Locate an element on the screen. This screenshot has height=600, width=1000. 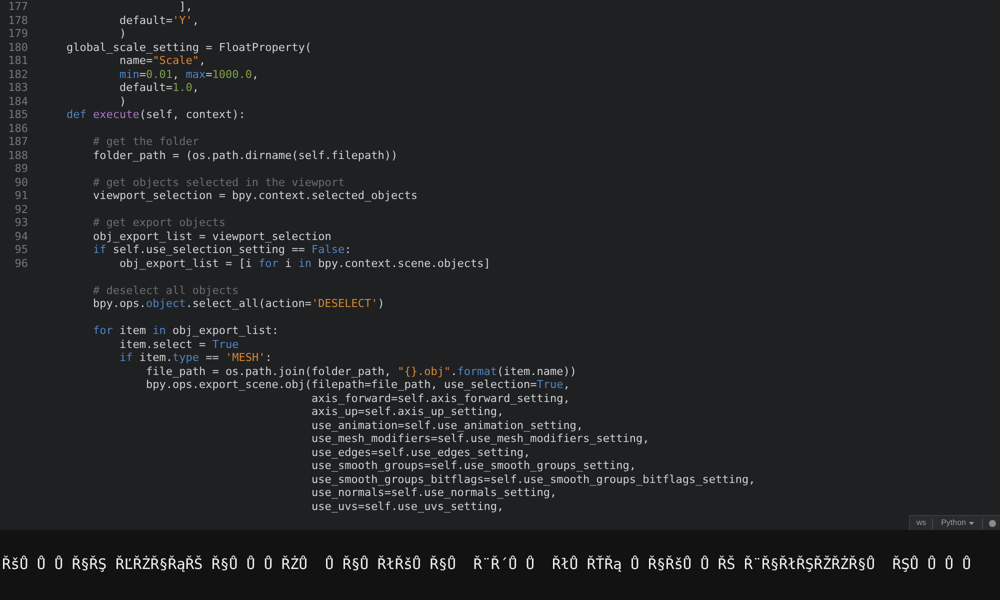
line-number: 187 is located at coordinates (18, 141).